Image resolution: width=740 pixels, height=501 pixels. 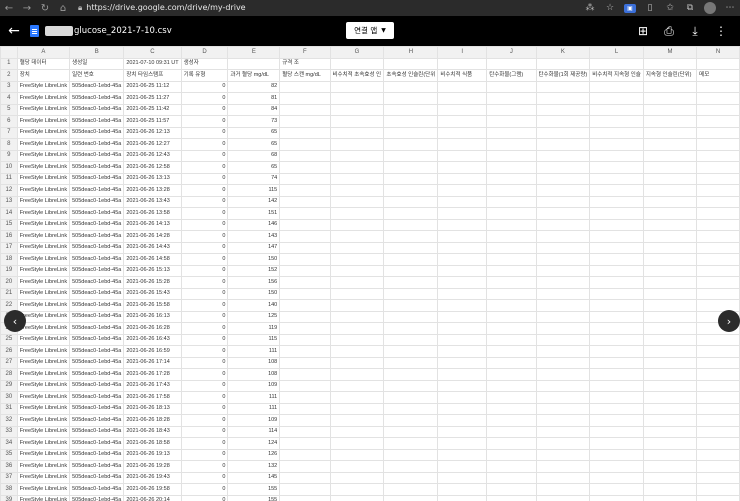 I want to click on cell: 비수치적 초속효성 인, so click(x=357, y=75).